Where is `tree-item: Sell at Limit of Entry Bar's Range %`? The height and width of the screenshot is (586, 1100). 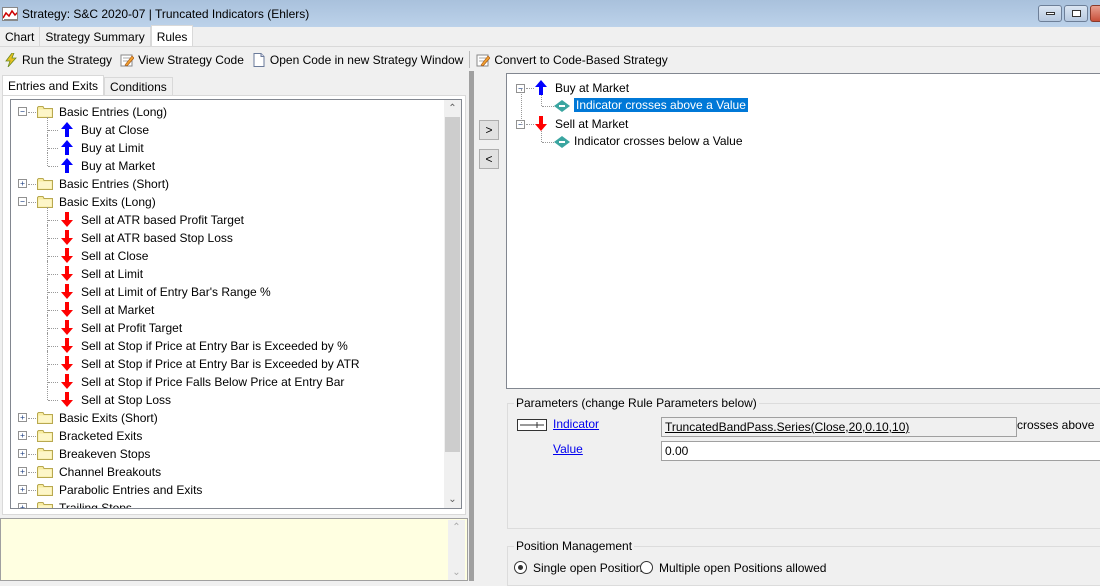 tree-item: Sell at Limit of Entry Bar's Range % is located at coordinates (227, 290).